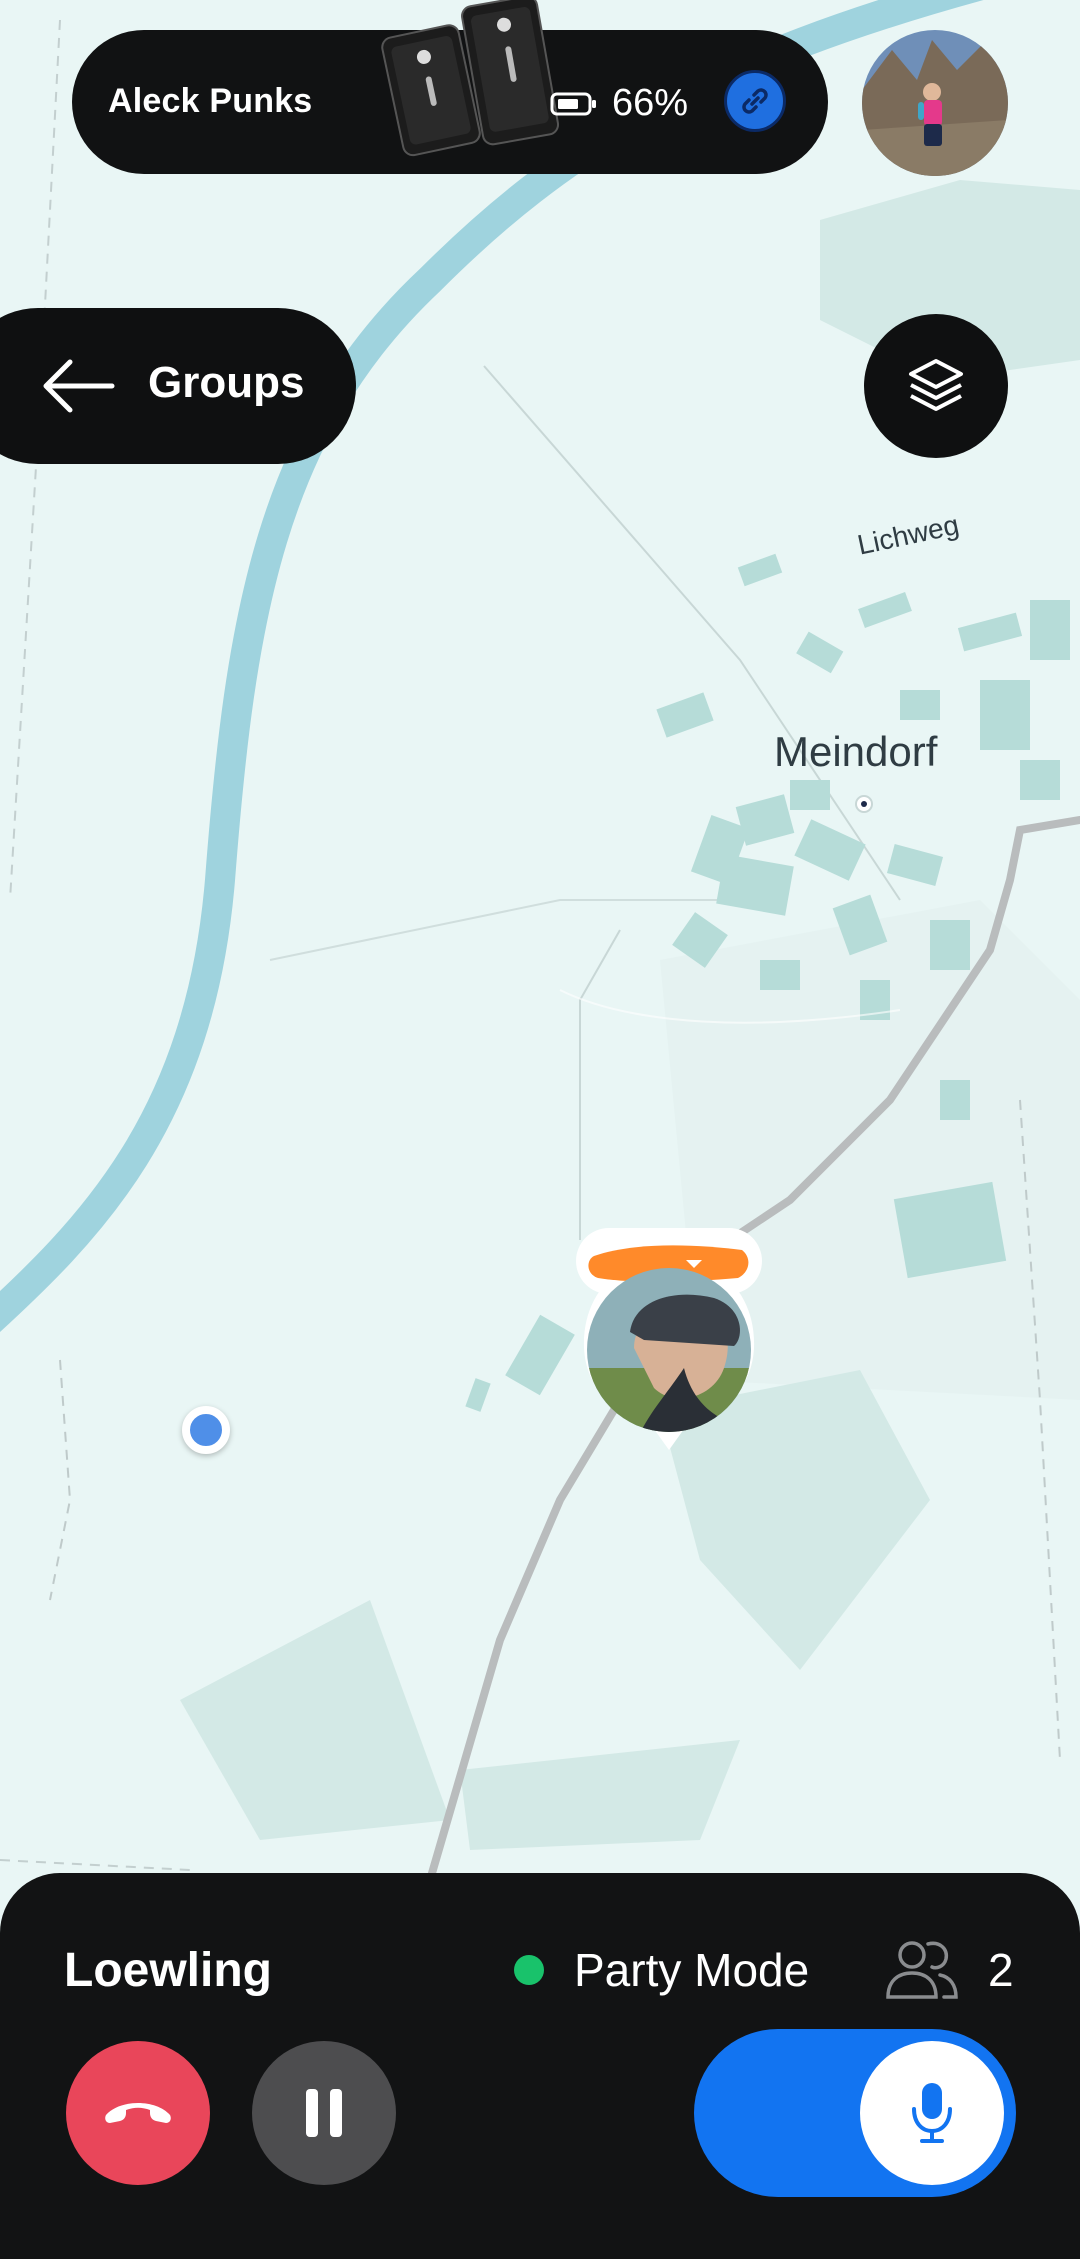 The width and height of the screenshot is (1080, 2259). I want to click on group-name: Loewling, so click(168, 1970).